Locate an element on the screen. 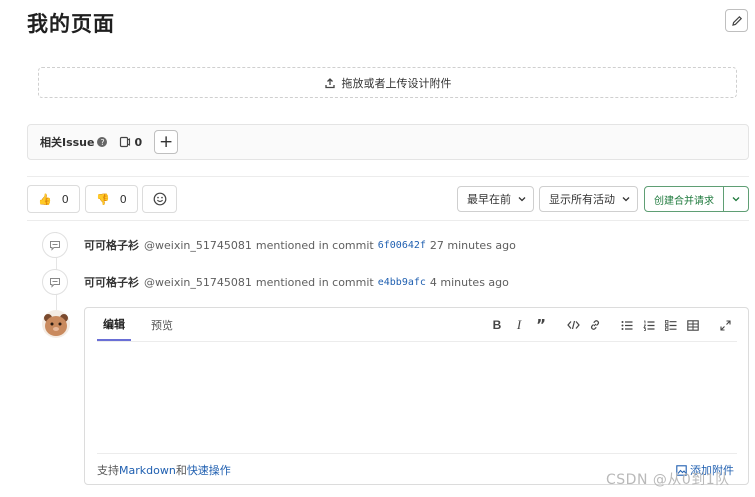  task-list-icon is located at coordinates (671, 325).